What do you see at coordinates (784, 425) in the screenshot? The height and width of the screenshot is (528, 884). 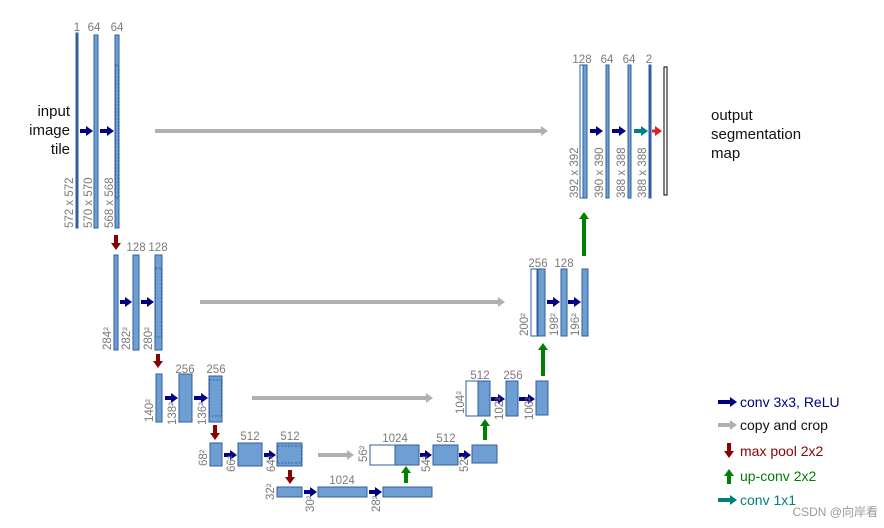 I see `legend-label: copy and crop` at bounding box center [784, 425].